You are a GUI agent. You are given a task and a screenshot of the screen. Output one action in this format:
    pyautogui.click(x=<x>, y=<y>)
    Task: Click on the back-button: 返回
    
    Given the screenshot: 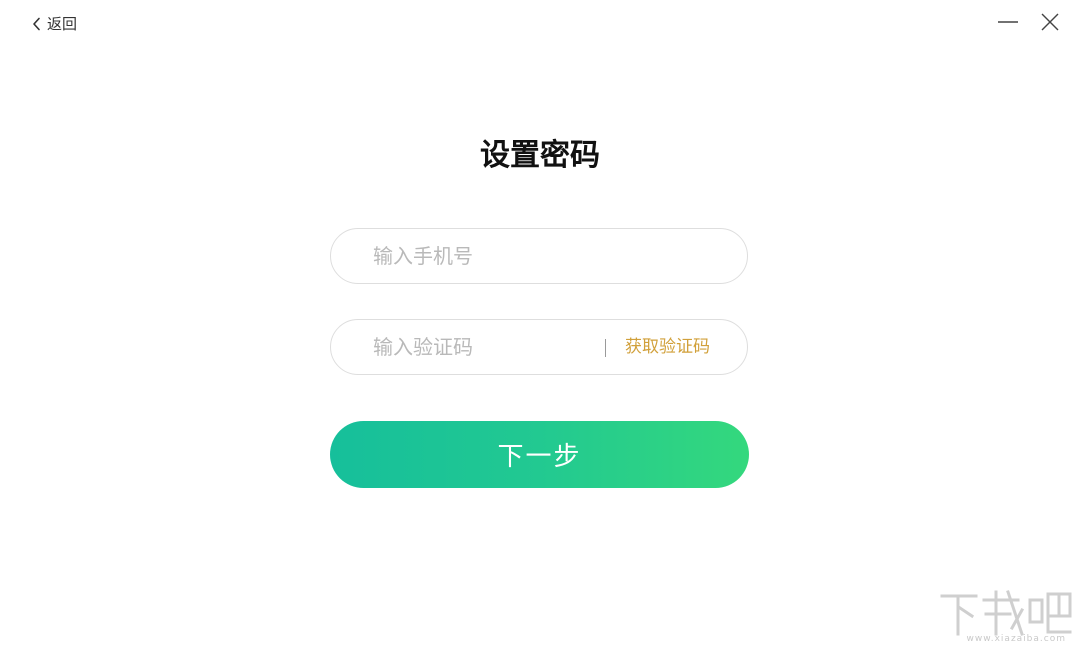 What is the action you would take?
    pyautogui.click(x=54, y=24)
    